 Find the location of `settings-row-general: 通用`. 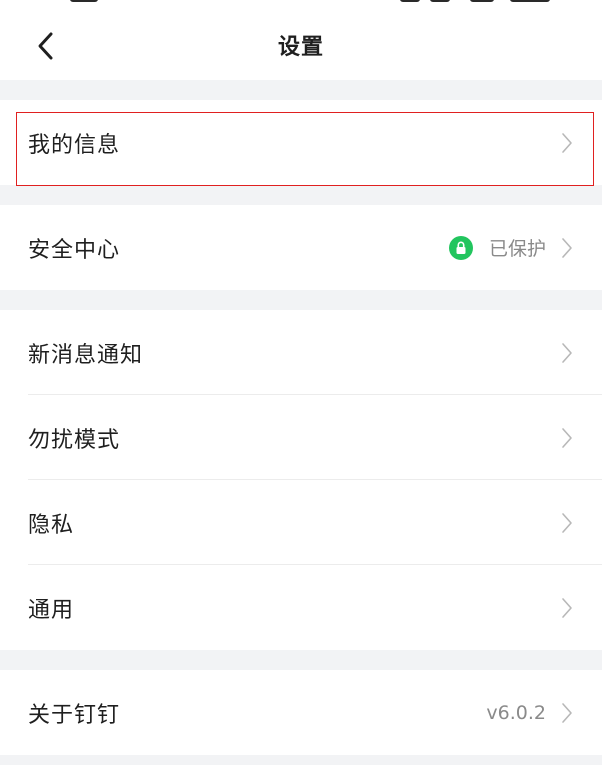

settings-row-general: 通用 is located at coordinates (301, 607).